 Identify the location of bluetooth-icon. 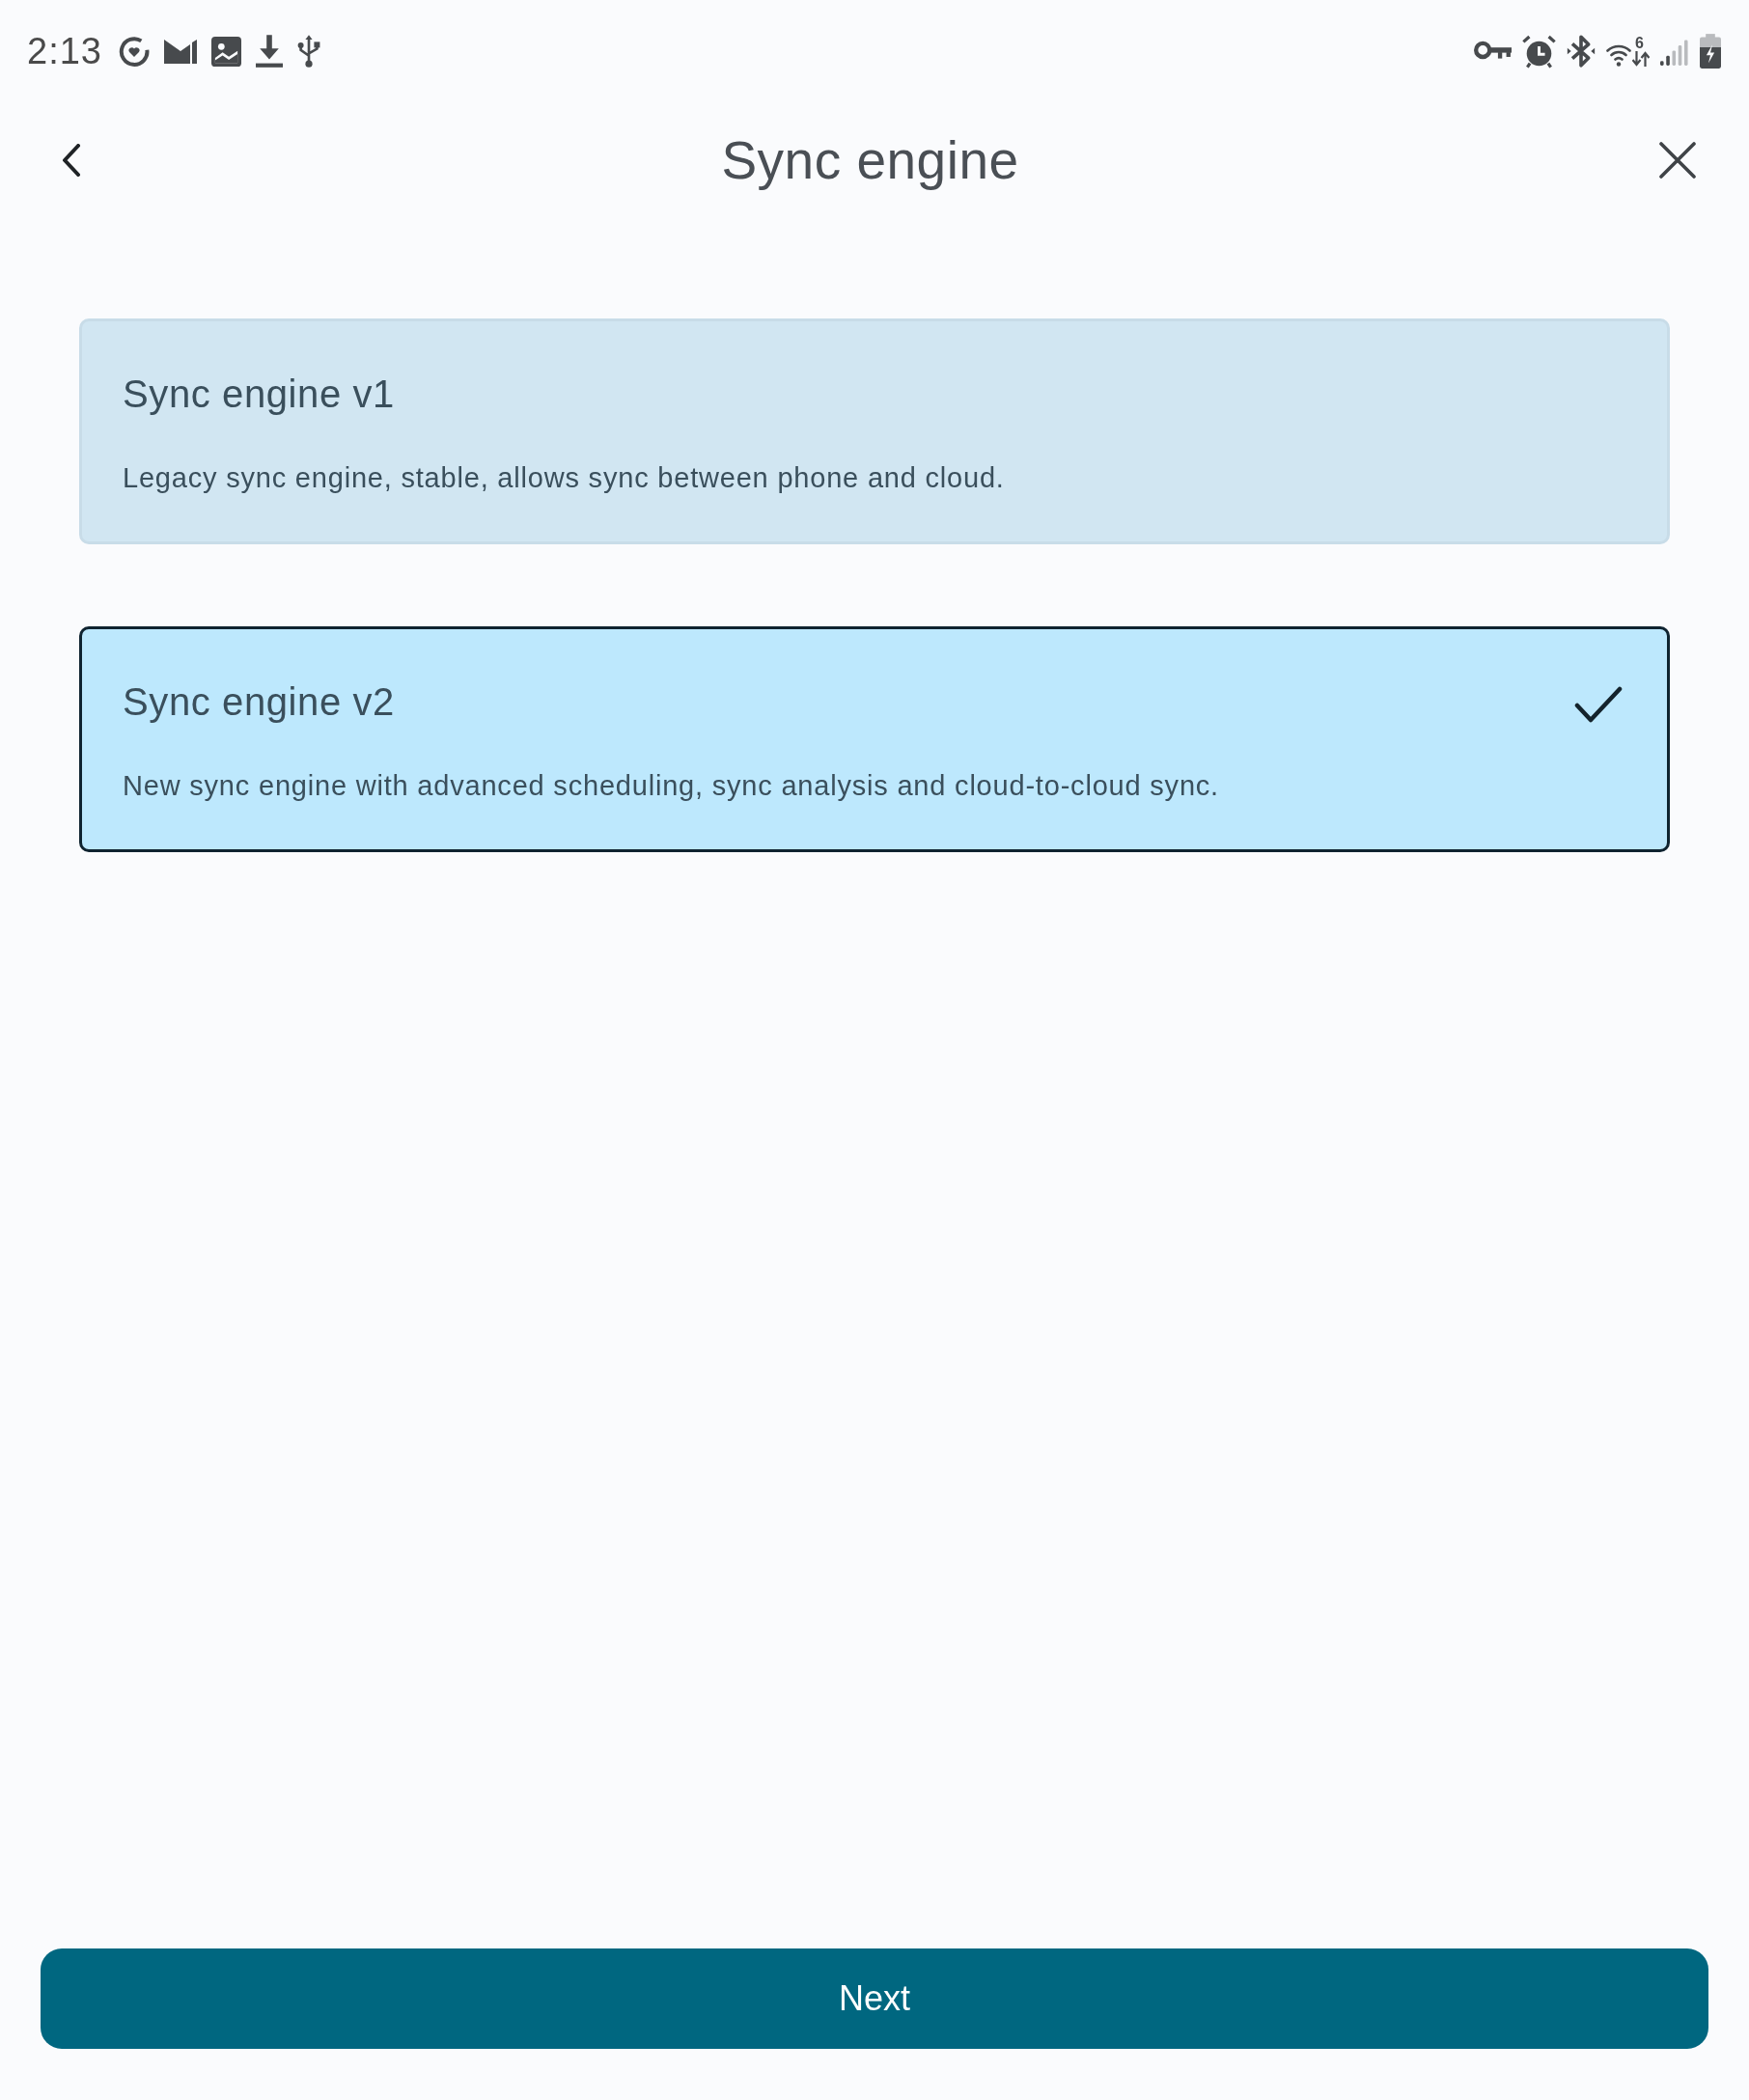
(1582, 51).